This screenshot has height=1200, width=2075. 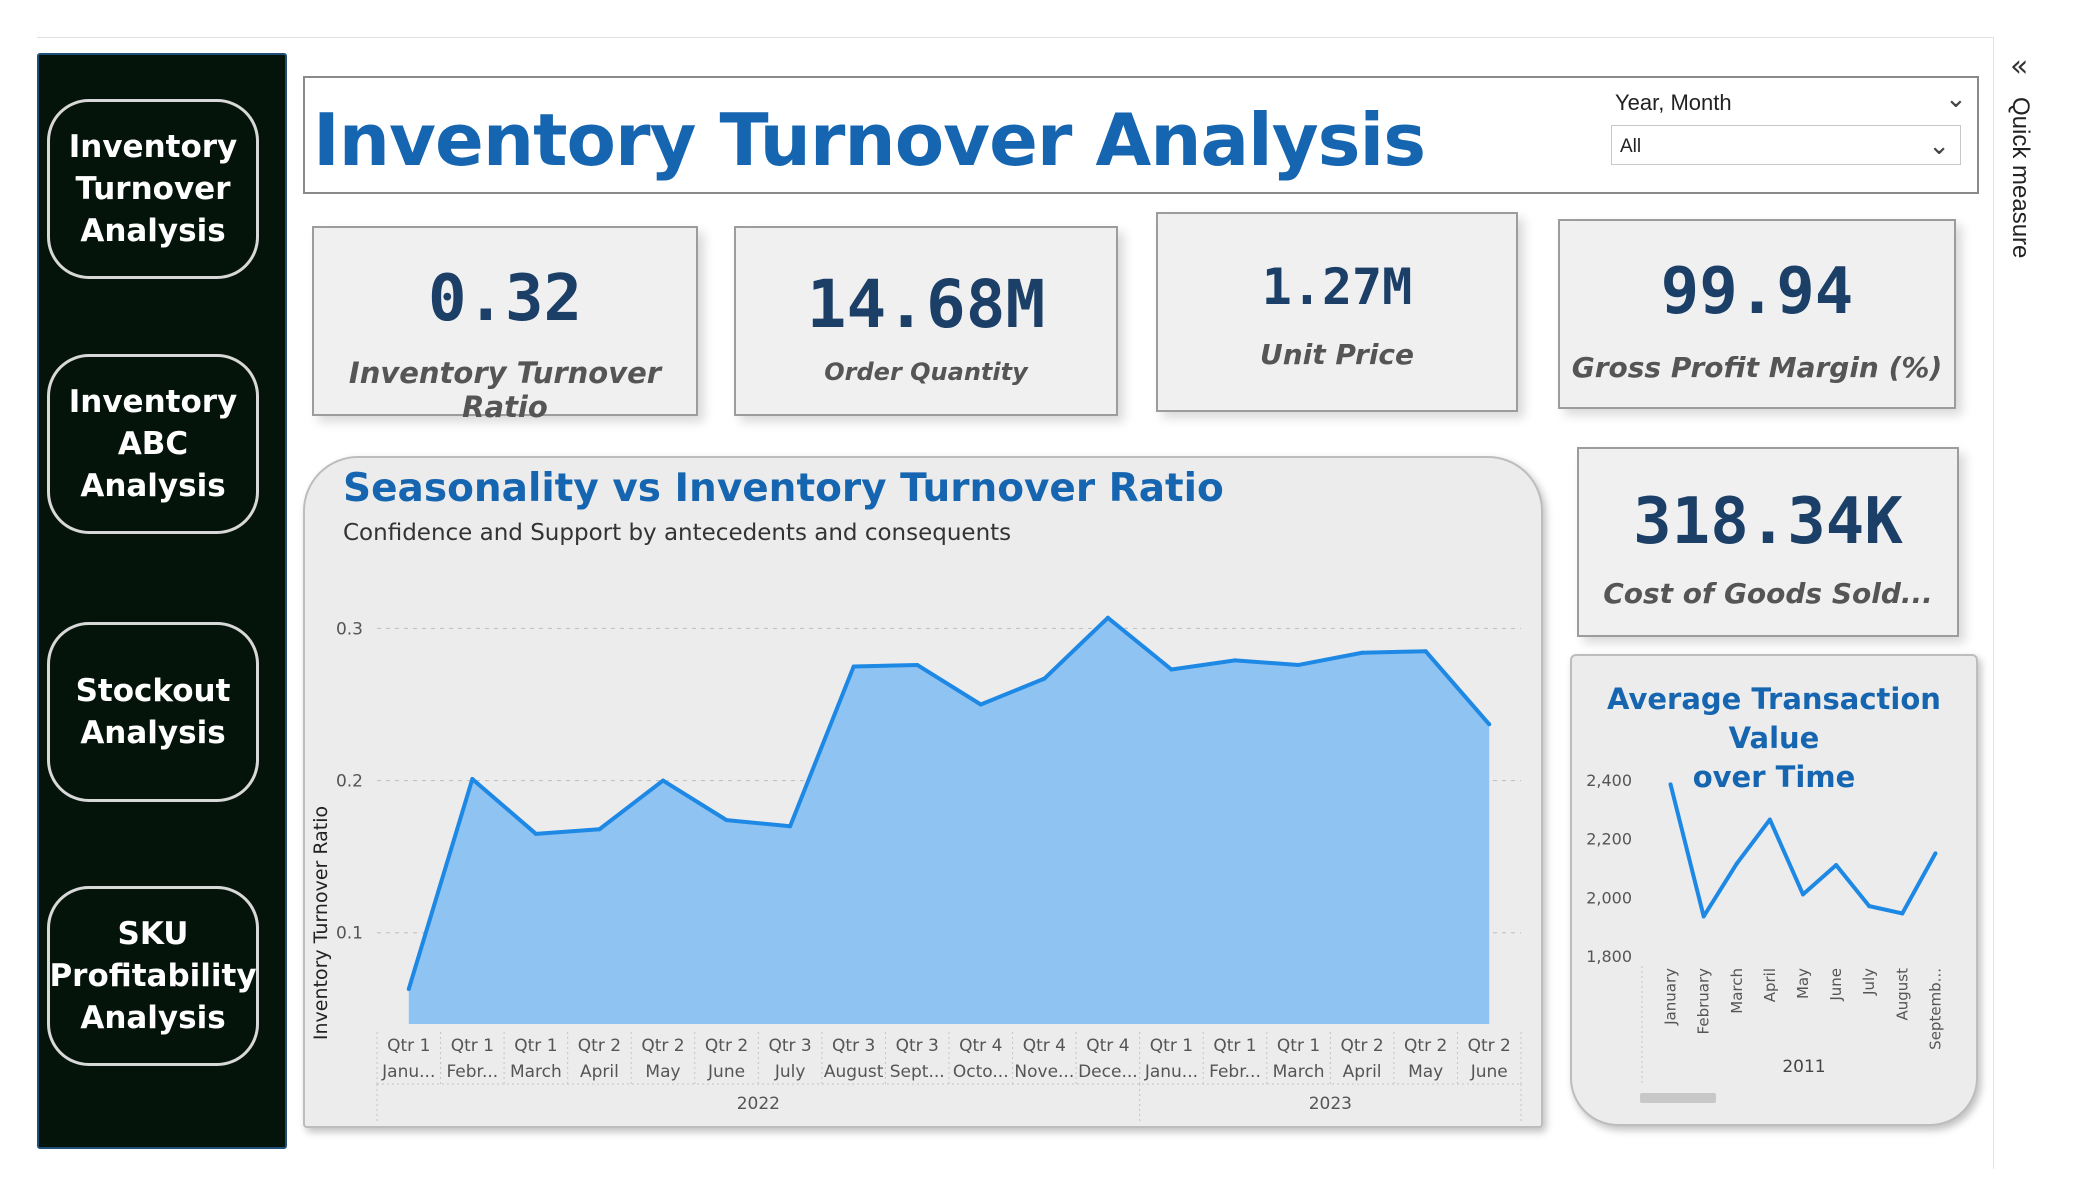 What do you see at coordinates (1836, 985) in the screenshot?
I see `x-tick-label: June` at bounding box center [1836, 985].